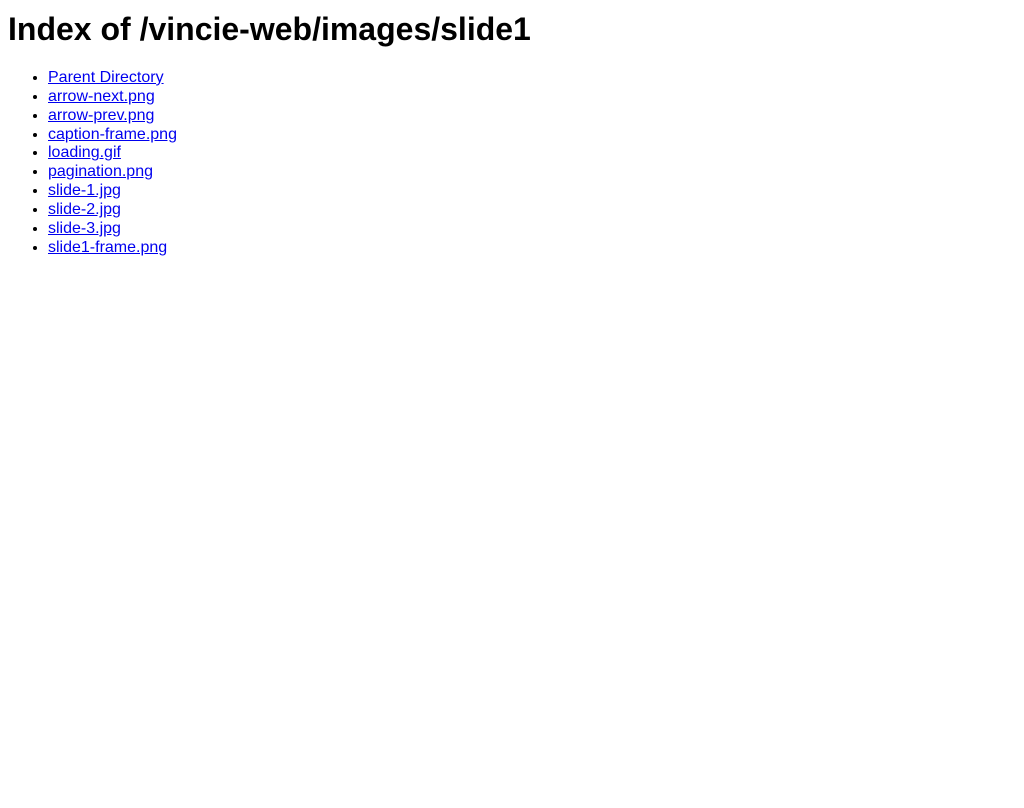  What do you see at coordinates (112, 134) in the screenshot?
I see `listing-link-caption-frame-png: caption-frame.png` at bounding box center [112, 134].